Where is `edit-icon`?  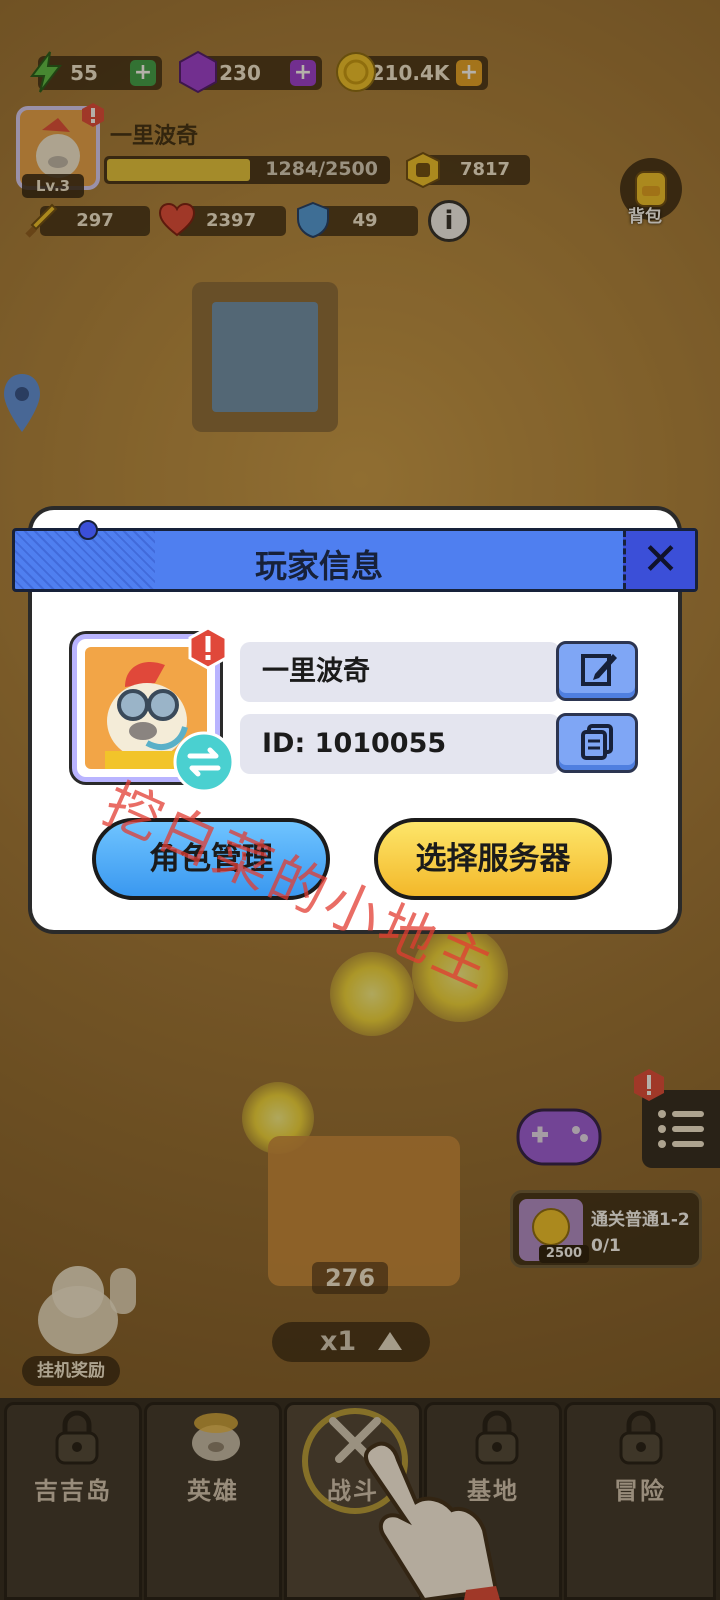
edit-icon is located at coordinates (599, 670).